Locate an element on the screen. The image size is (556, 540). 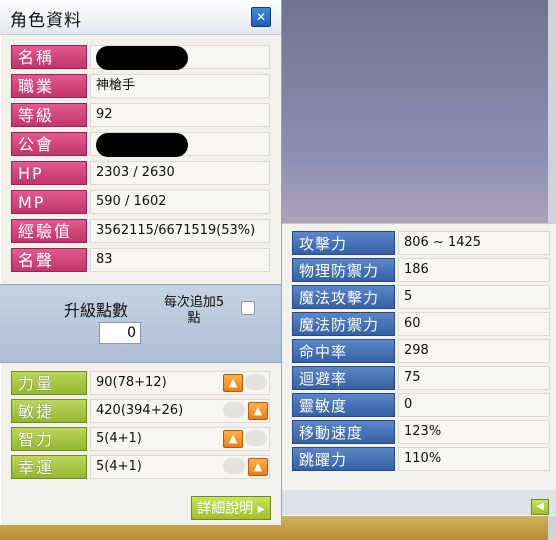
add-five-checkbox is located at coordinates (248, 308).